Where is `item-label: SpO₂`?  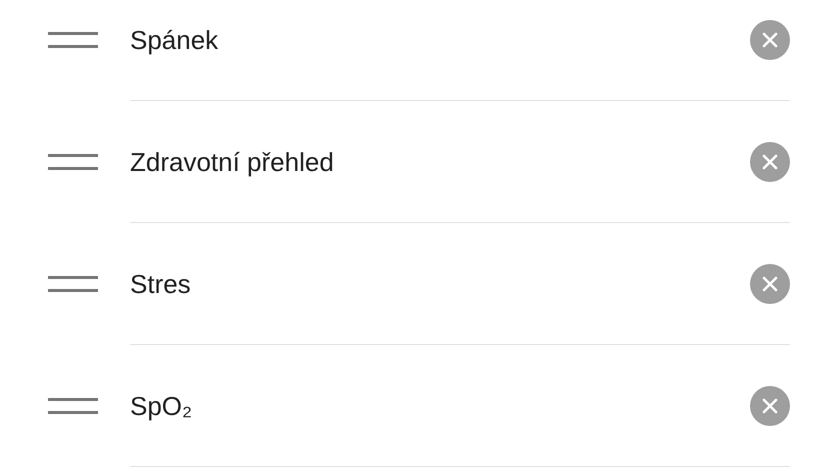
item-label: SpO₂ is located at coordinates (162, 406).